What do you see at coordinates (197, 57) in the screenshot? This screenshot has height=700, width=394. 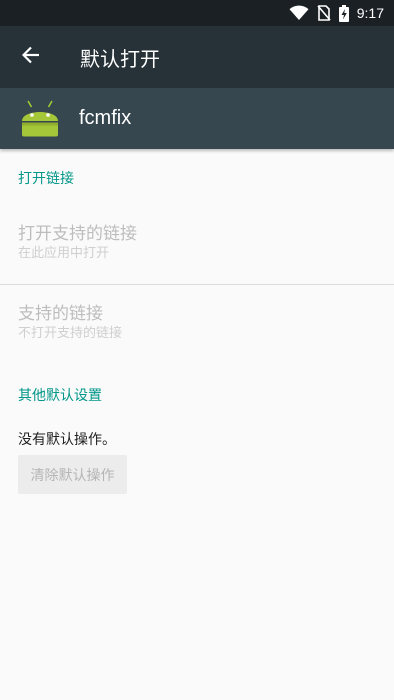 I see `toolbar: 默认打开` at bounding box center [197, 57].